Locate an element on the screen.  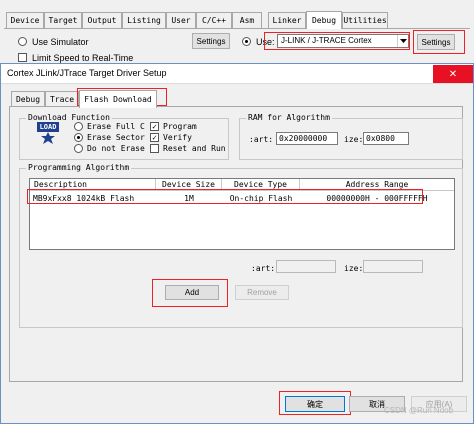
ram-size-input: 0x0800 is located at coordinates (386, 138).